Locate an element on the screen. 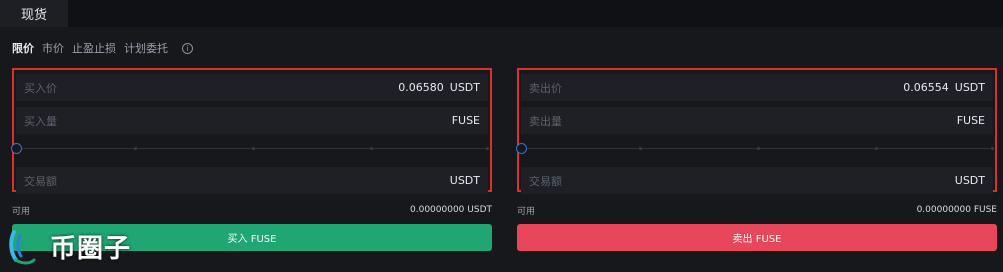 This screenshot has height=272, width=1003. sell-total-label: 交易额 is located at coordinates (545, 181).